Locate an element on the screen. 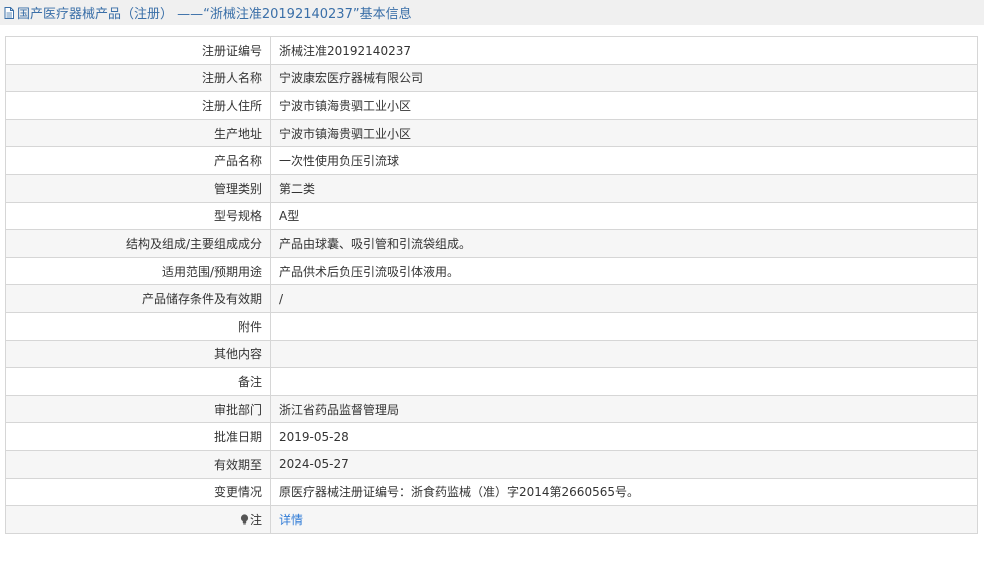 Image resolution: width=984 pixels, height=561 pixels. row-value: 宁波康宏医疗器械有限公司 is located at coordinates (624, 78).